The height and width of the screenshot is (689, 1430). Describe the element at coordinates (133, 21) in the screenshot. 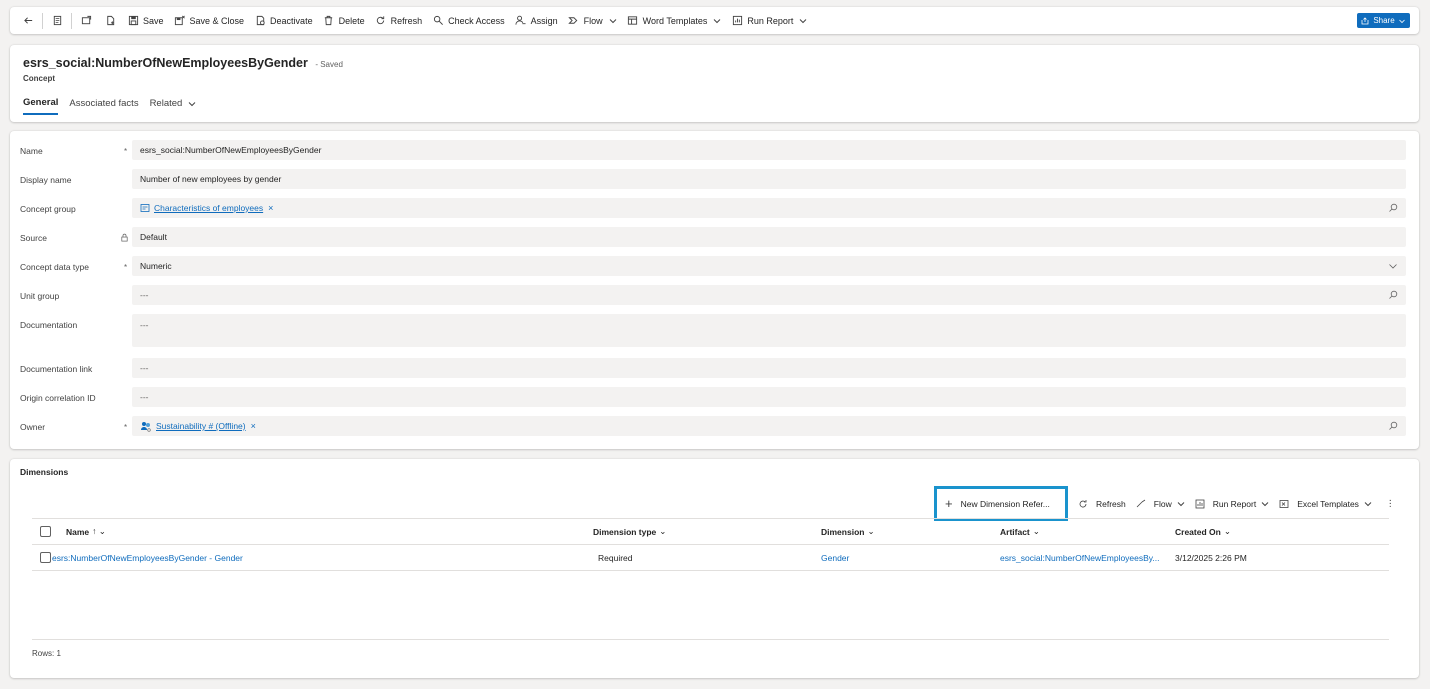

I see `save-icon` at that location.